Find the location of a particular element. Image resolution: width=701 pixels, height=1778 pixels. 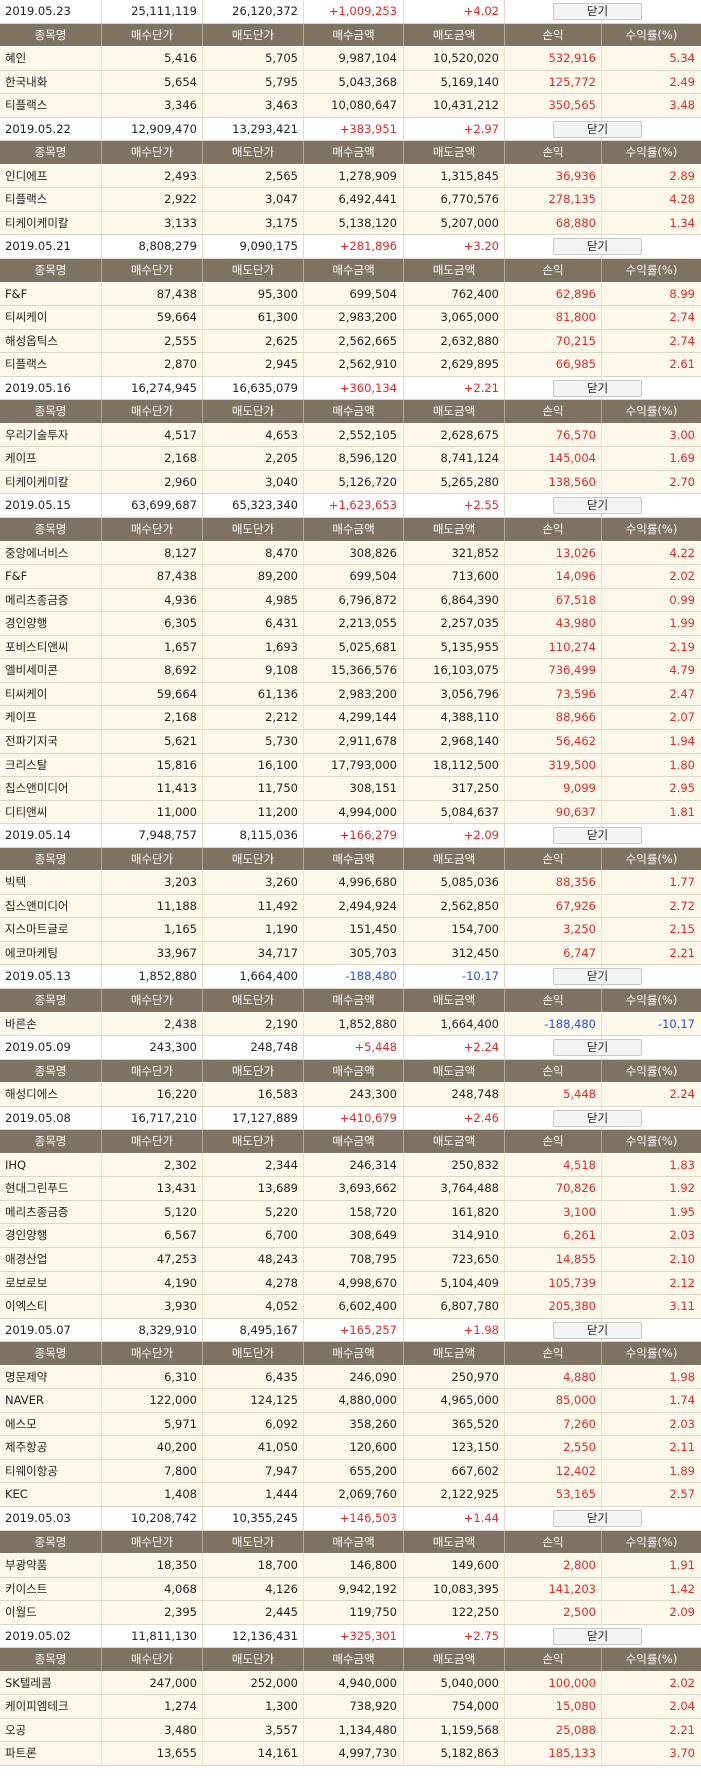

return-rate: 2.10 is located at coordinates (682, 1258).